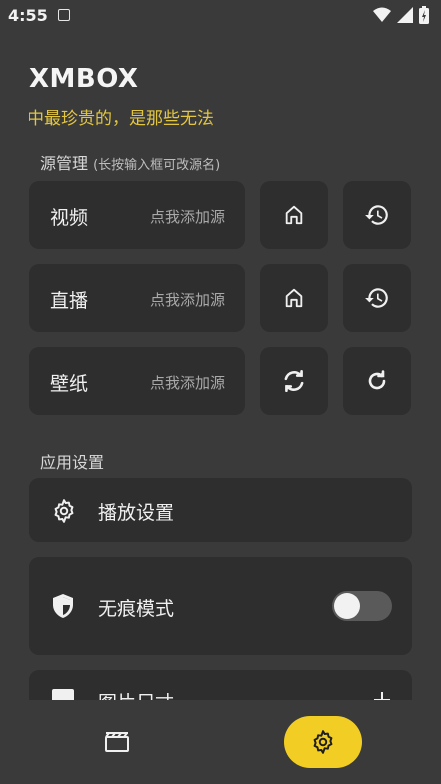 Image resolution: width=441 pixels, height=784 pixels. What do you see at coordinates (28, 15) in the screenshot?
I see `status-time: 4:55` at bounding box center [28, 15].